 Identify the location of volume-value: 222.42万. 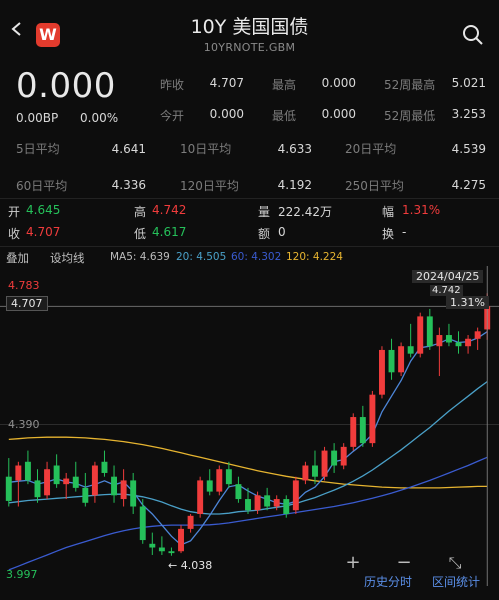
(305, 212).